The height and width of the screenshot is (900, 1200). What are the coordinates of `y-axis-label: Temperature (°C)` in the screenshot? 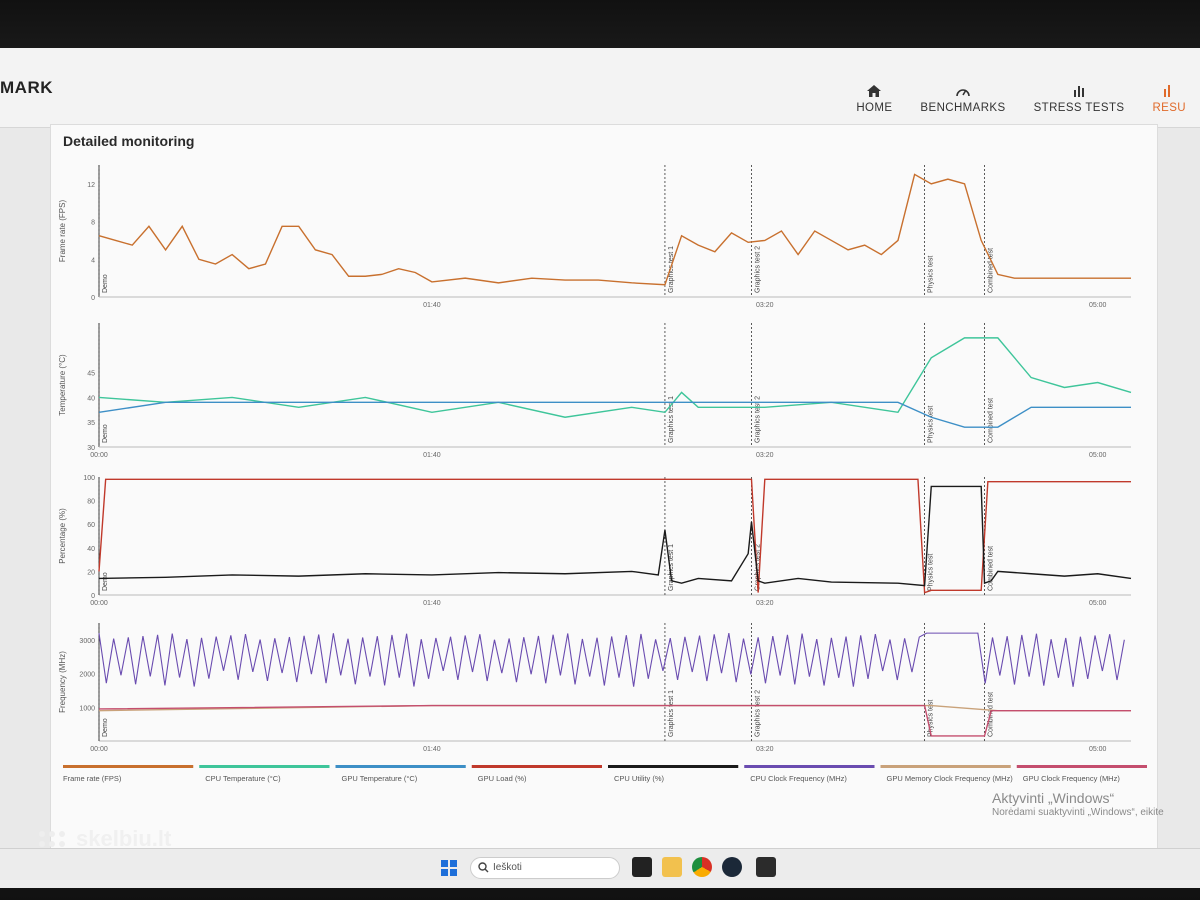 It's located at (62, 385).